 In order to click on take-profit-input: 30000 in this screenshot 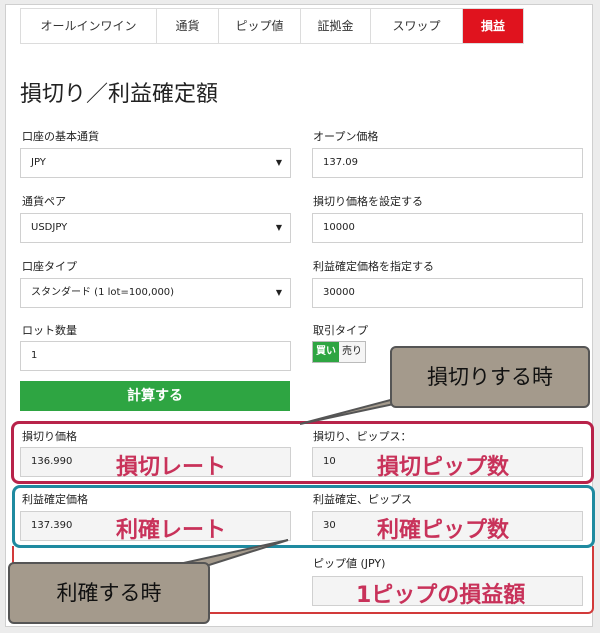, I will do `click(447, 293)`.